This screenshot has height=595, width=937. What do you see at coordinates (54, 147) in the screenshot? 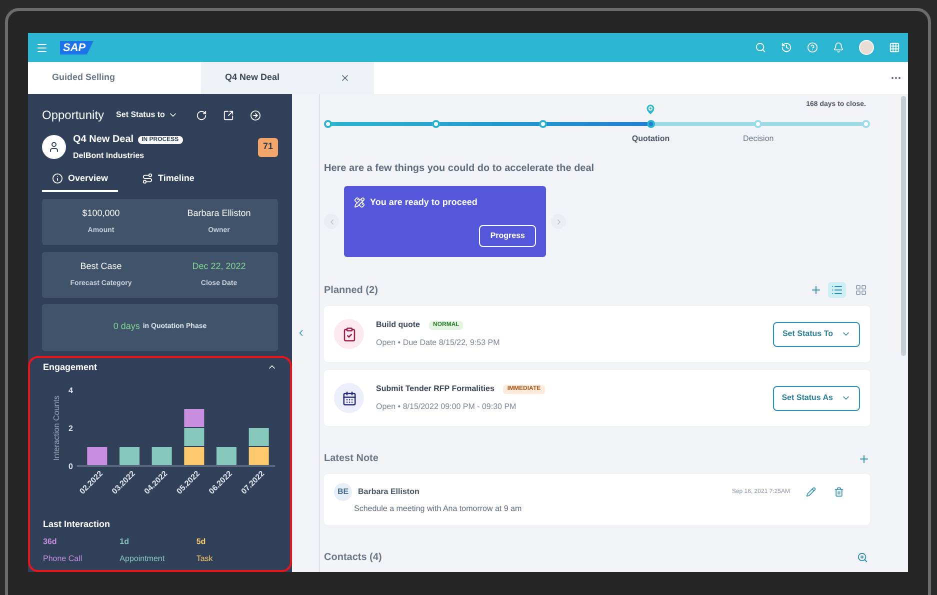
I see `avatar-icon` at bounding box center [54, 147].